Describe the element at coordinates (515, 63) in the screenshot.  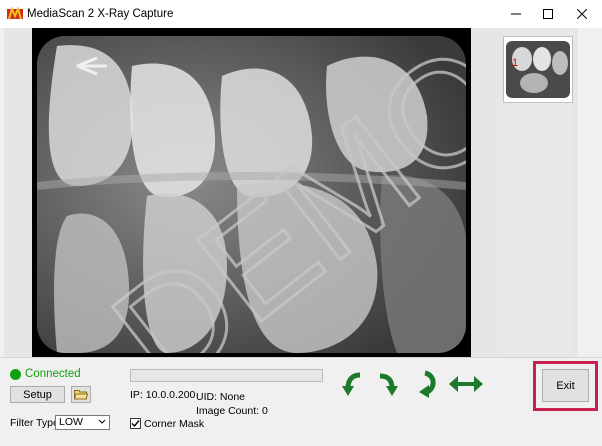
I see `thumbnail-number: 1` at that location.